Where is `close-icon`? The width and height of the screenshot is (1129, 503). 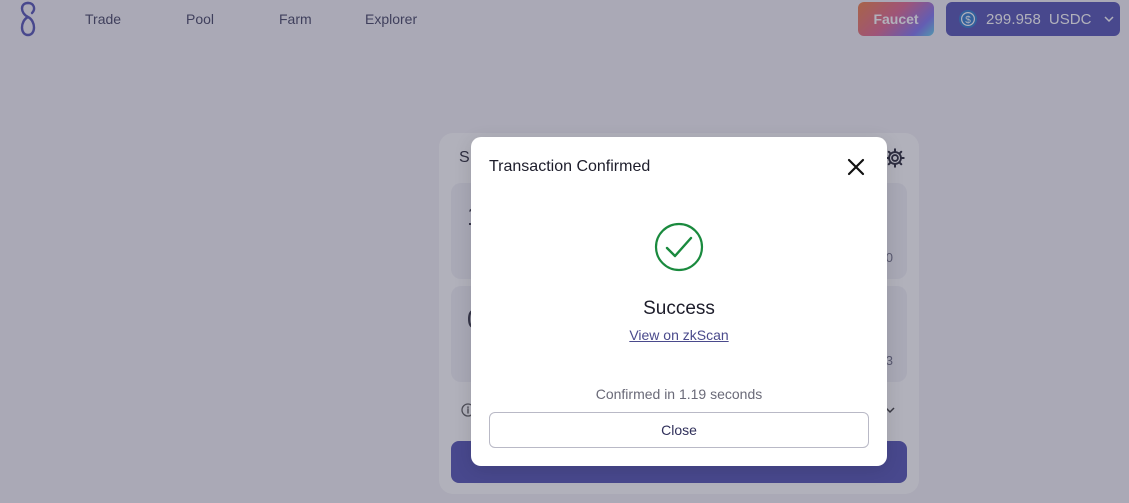
close-icon is located at coordinates (856, 167).